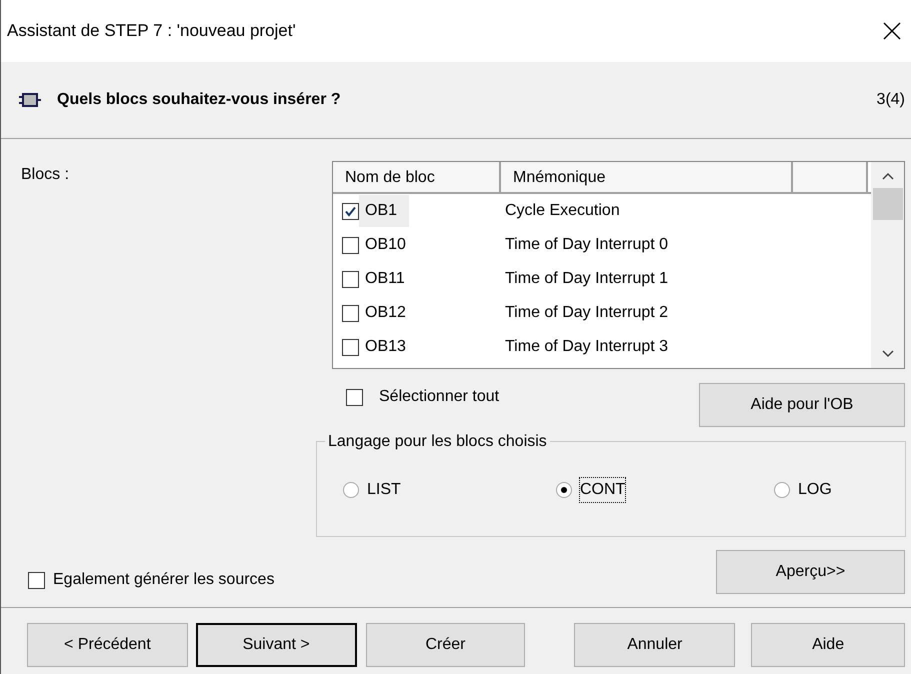 The width and height of the screenshot is (911, 674). Describe the element at coordinates (562, 211) in the screenshot. I see `table-cell-text: Cycle Execution` at that location.